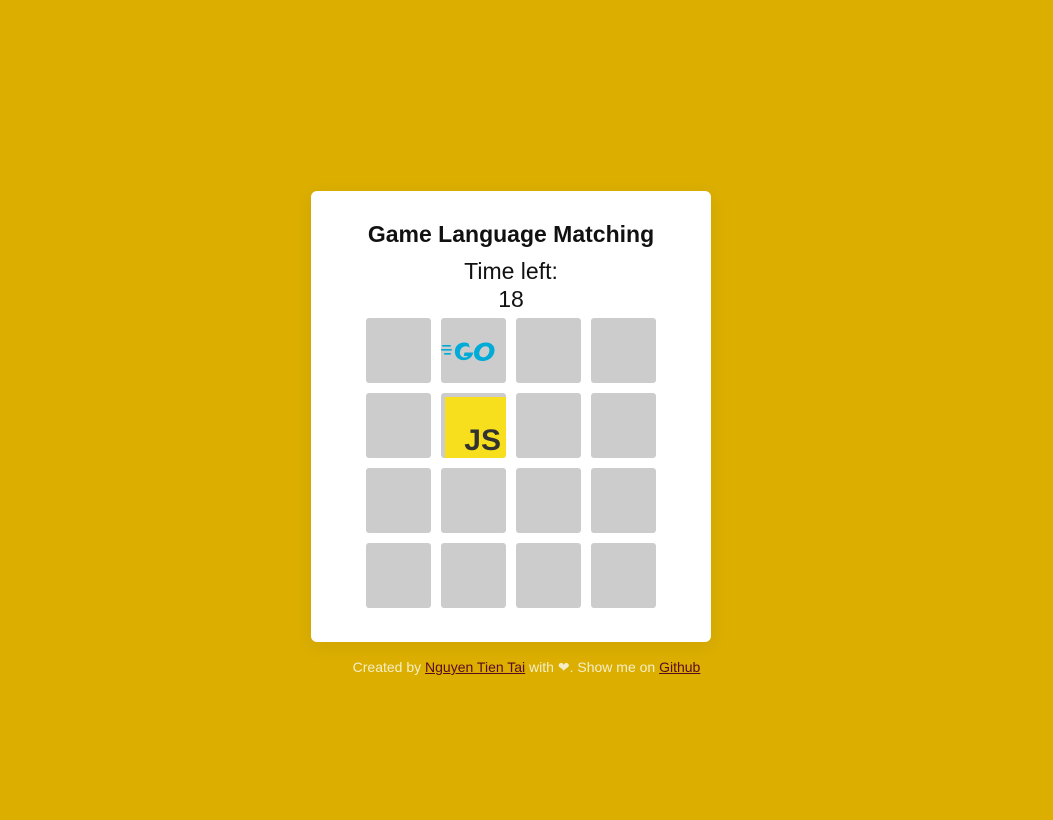  I want to click on timer-label: Time left:, so click(511, 271).